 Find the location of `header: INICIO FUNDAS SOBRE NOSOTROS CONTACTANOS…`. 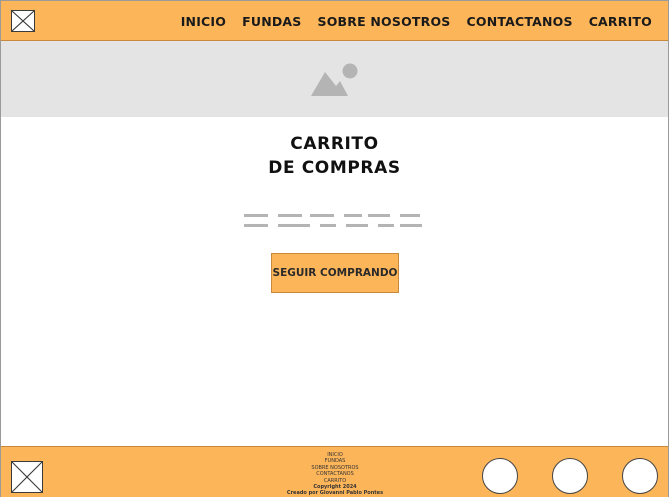

header: INICIO FUNDAS SOBRE NOSOTROS CONTACTANOS… is located at coordinates (334, 21).